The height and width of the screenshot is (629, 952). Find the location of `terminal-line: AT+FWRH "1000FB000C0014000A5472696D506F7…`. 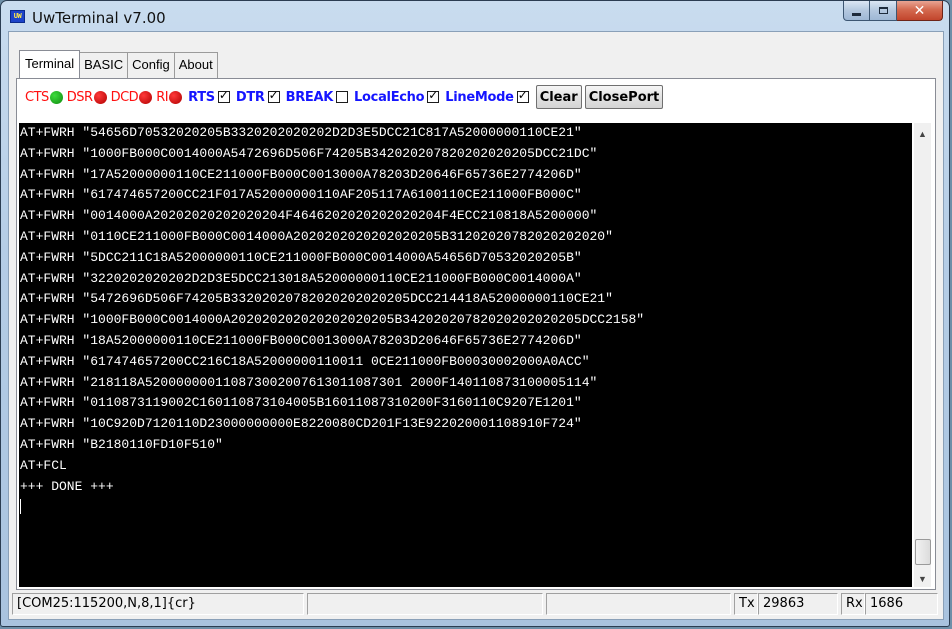

terminal-line: AT+FWRH "1000FB000C0014000A5472696D506F7… is located at coordinates (309, 153).